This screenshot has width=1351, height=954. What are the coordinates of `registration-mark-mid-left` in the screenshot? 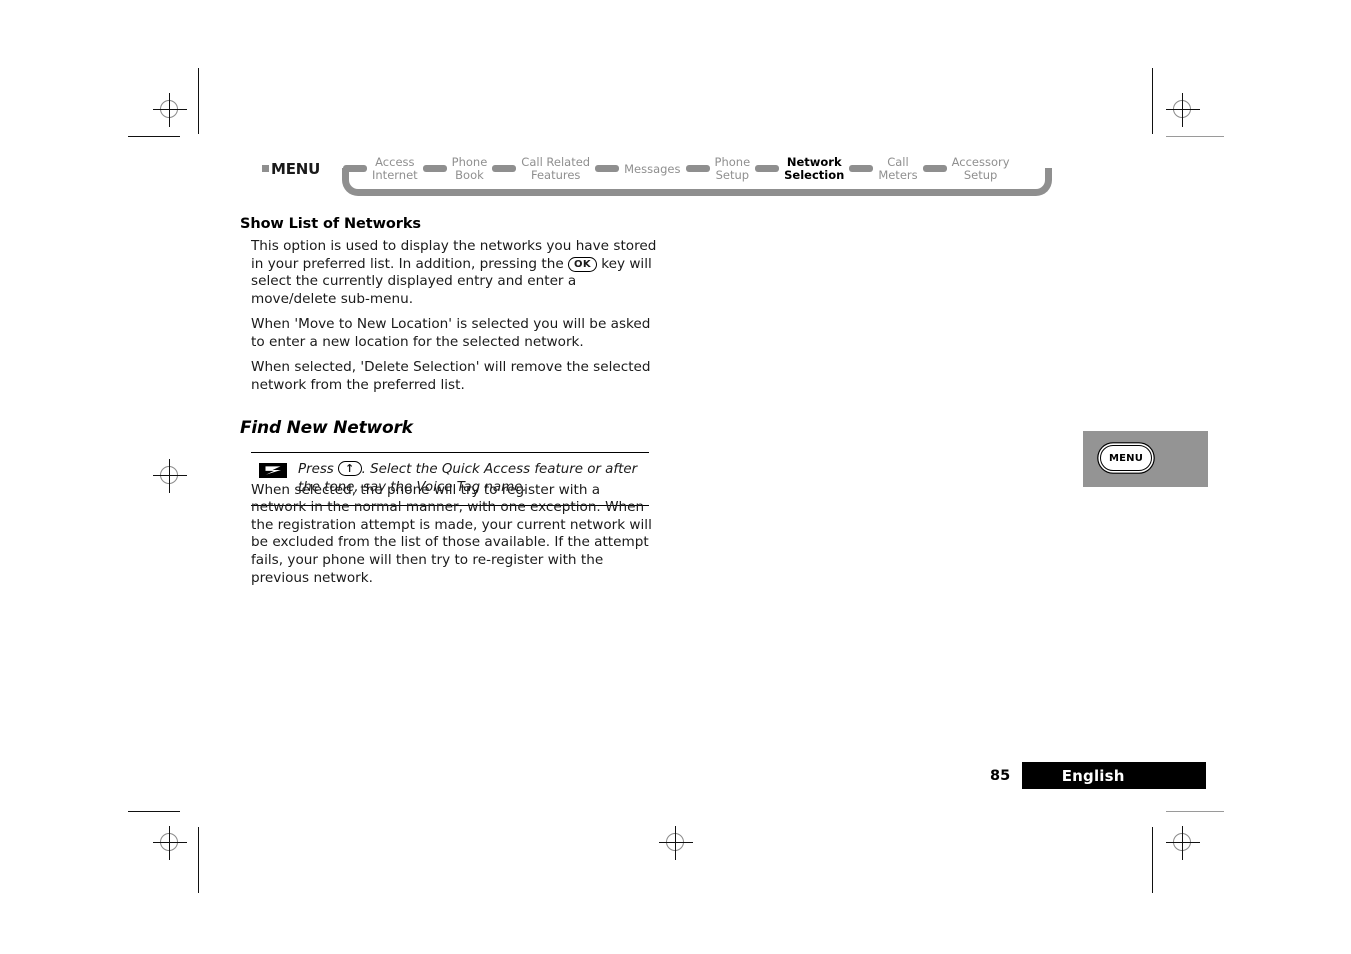 It's located at (170, 476).